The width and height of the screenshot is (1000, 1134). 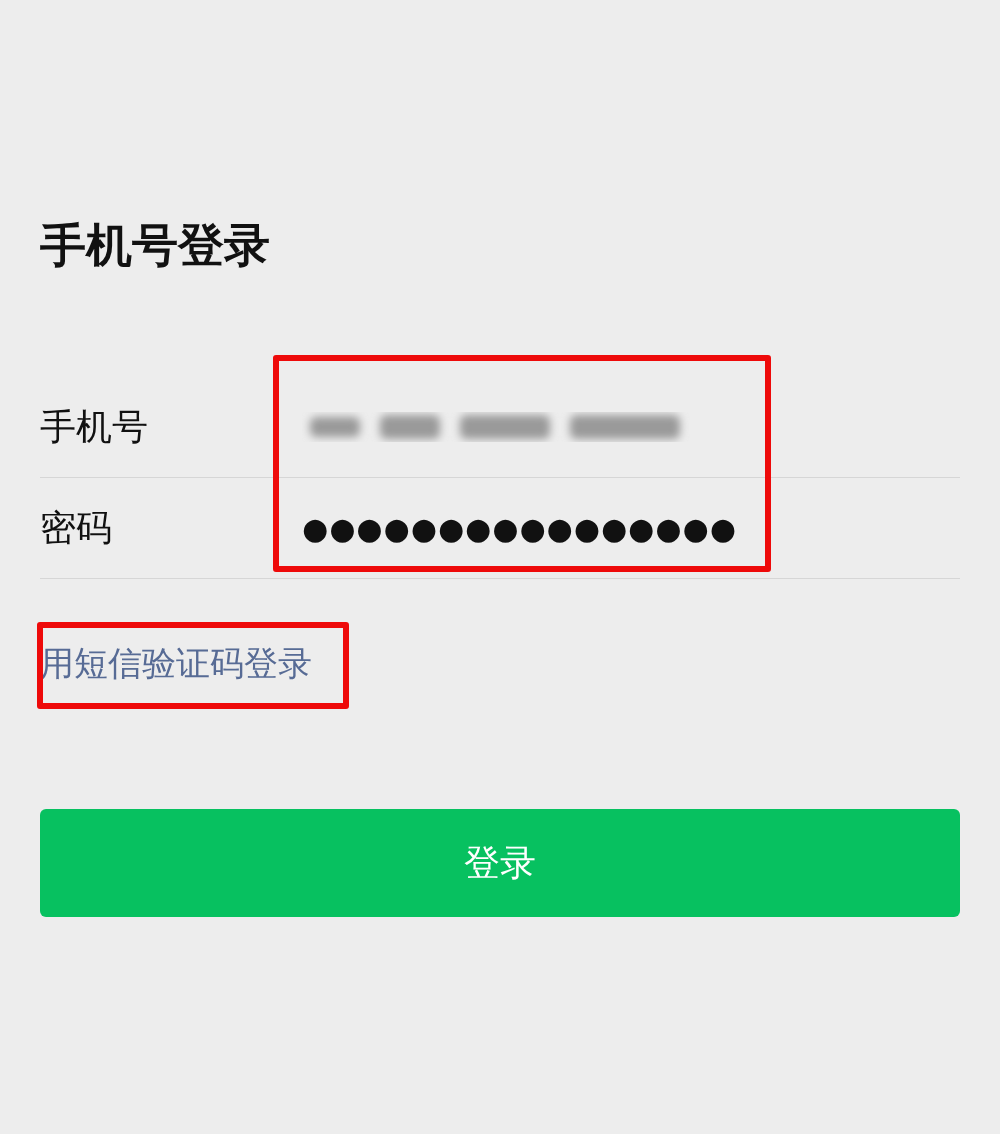 What do you see at coordinates (519, 528) in the screenshot?
I see `password-field: ●●●●●●●●●●●●●●●●` at bounding box center [519, 528].